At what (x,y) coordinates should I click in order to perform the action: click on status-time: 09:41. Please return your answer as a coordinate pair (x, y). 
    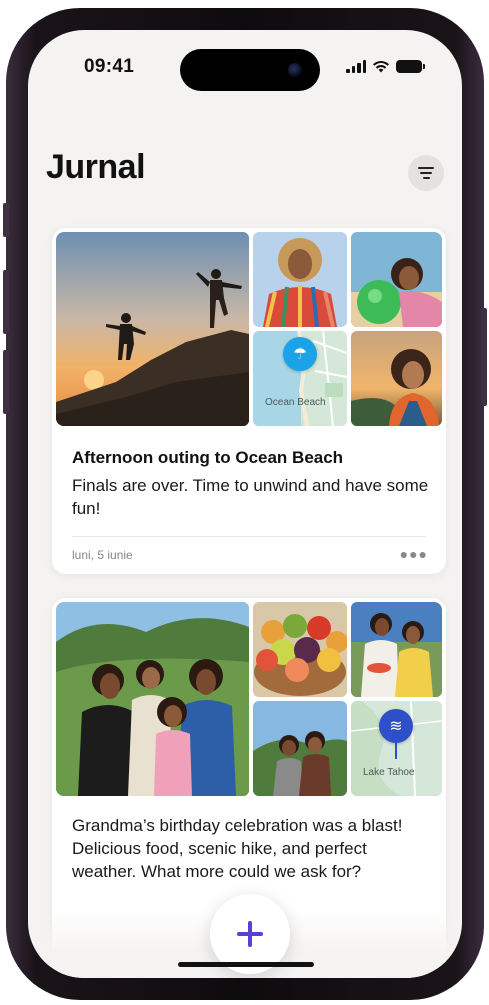
    Looking at the image, I should click on (109, 66).